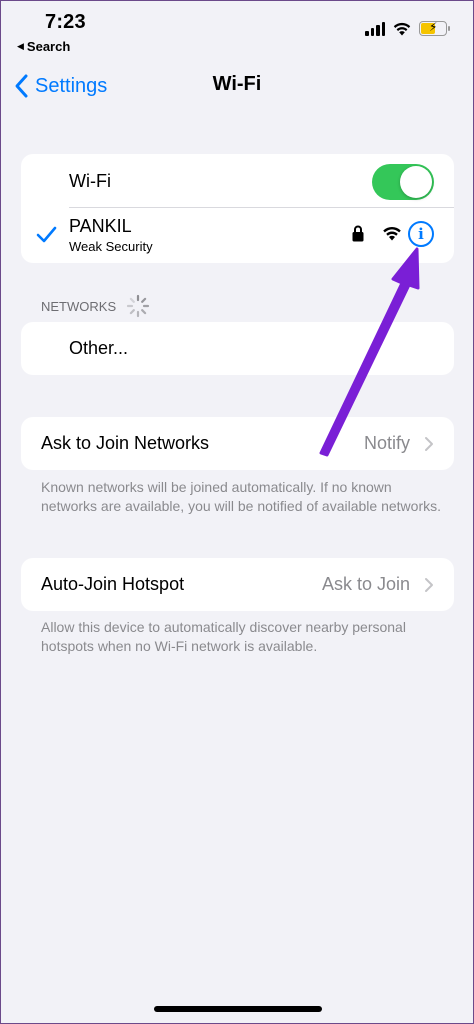 Image resolution: width=474 pixels, height=1024 pixels. I want to click on status-icons: ⚡, so click(407, 28).